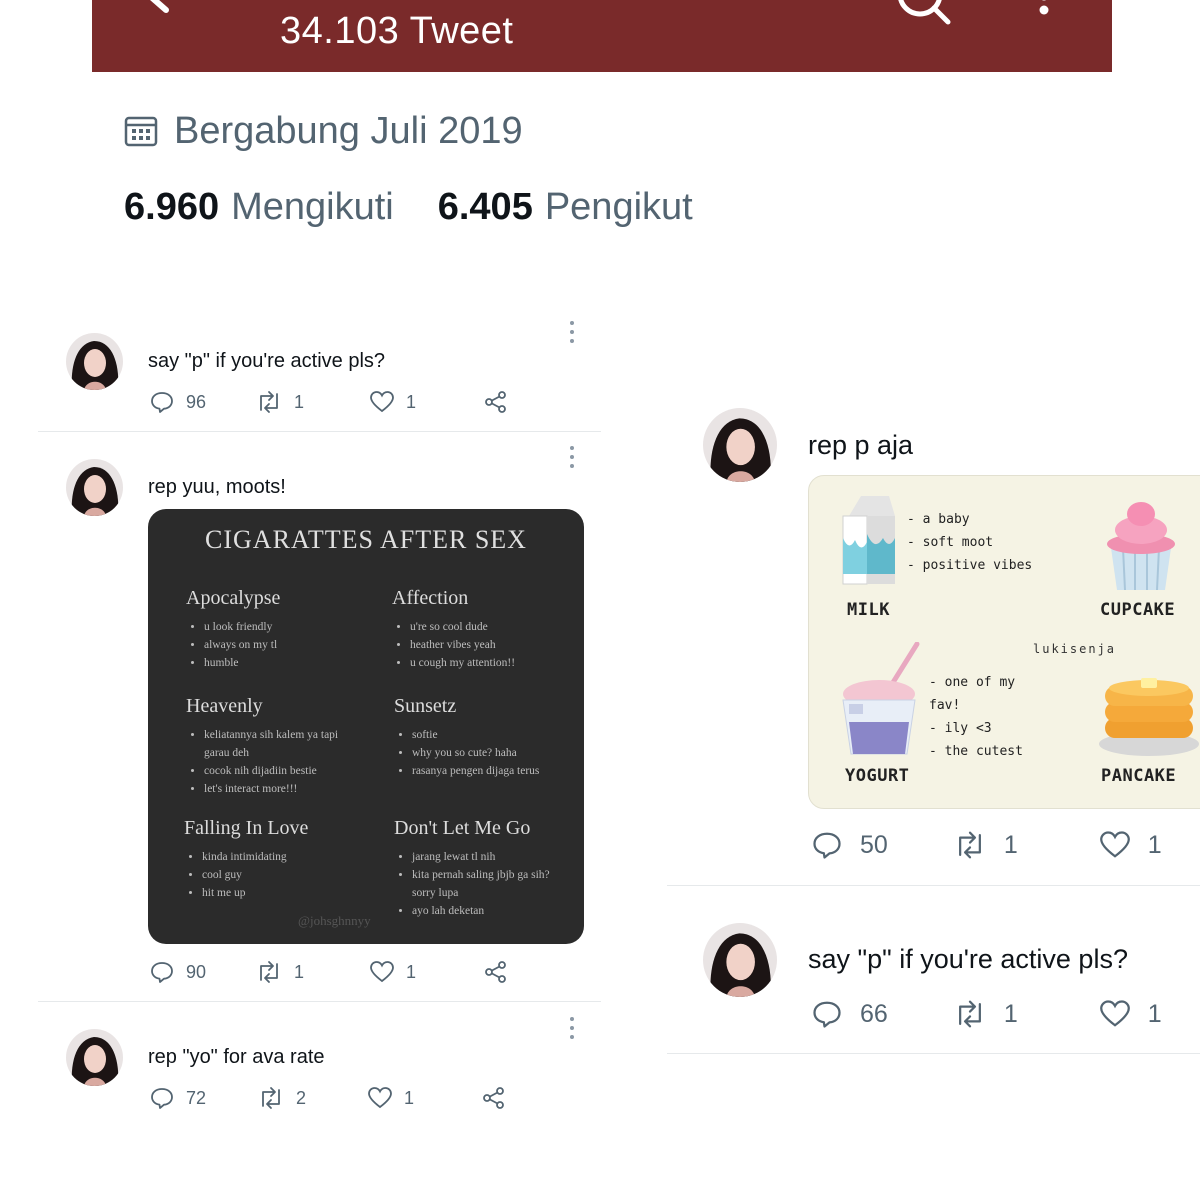  What do you see at coordinates (329, 402) in the screenshot?
I see `tweet-actions: 96 1 1` at bounding box center [329, 402].